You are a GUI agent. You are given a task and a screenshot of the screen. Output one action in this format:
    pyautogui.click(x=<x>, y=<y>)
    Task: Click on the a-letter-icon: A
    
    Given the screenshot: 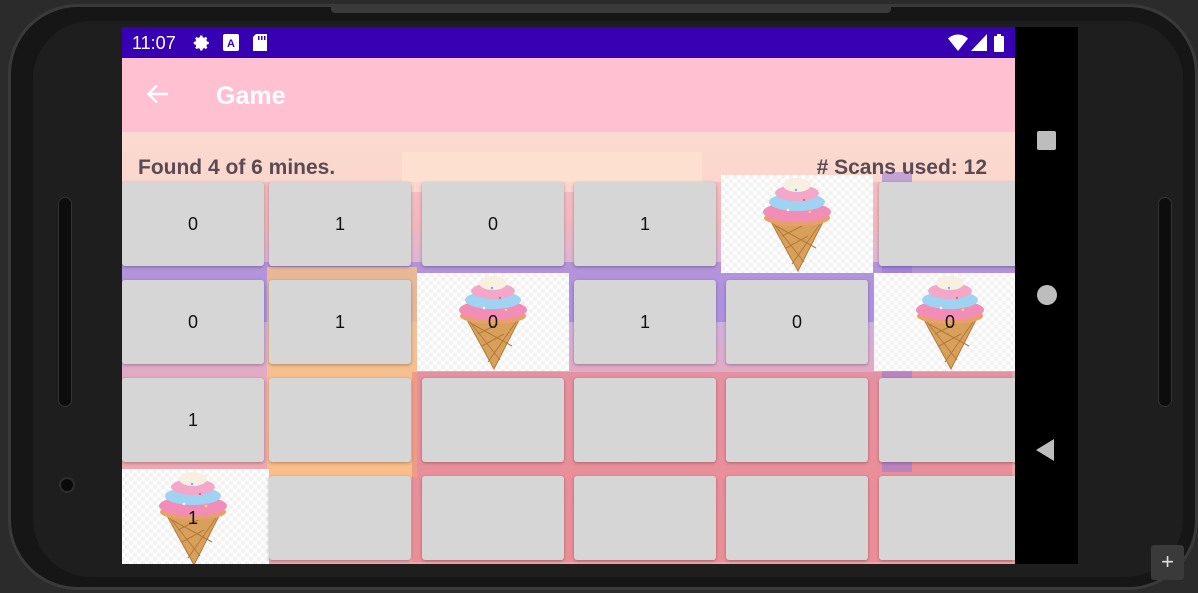 What is the action you would take?
    pyautogui.click(x=231, y=42)
    